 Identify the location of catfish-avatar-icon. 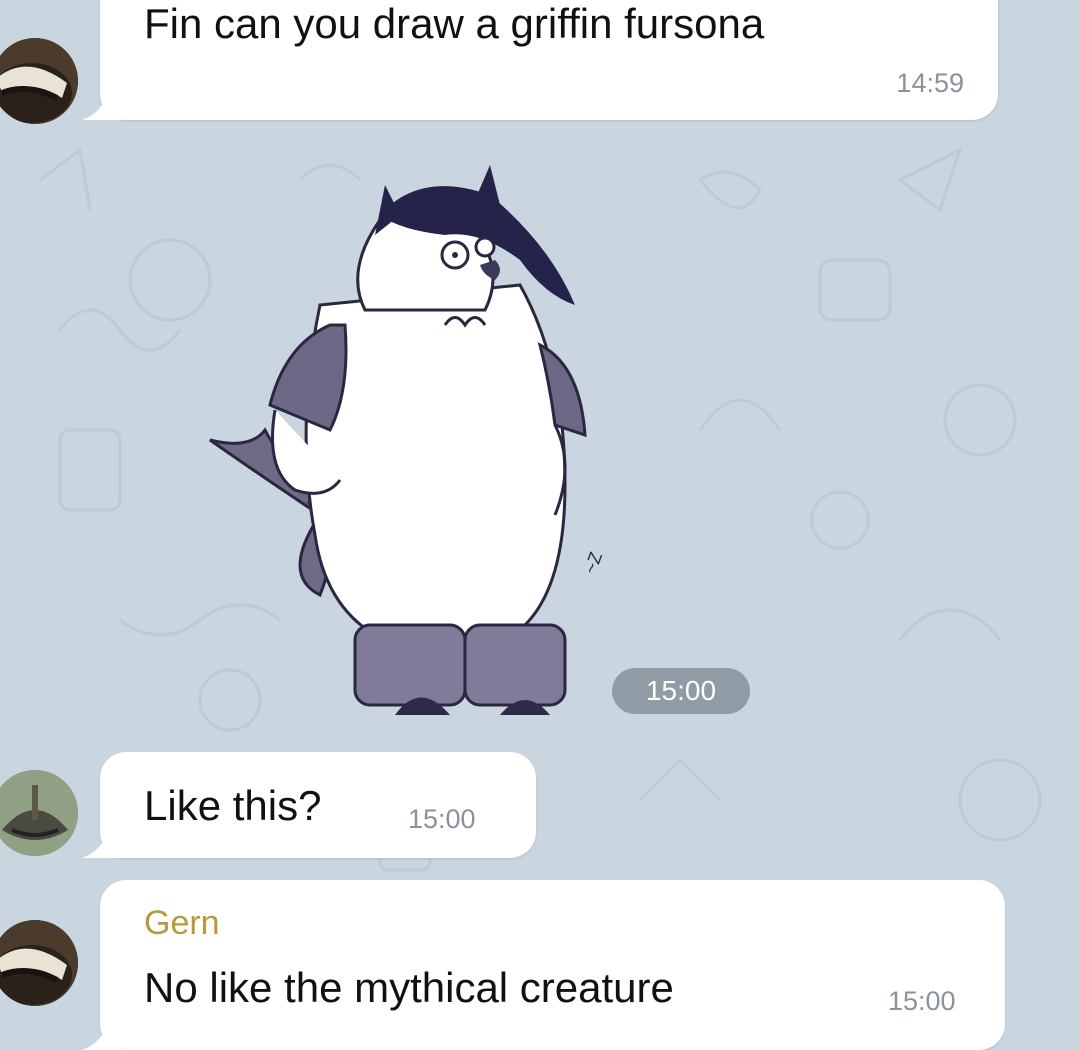
(39, 813).